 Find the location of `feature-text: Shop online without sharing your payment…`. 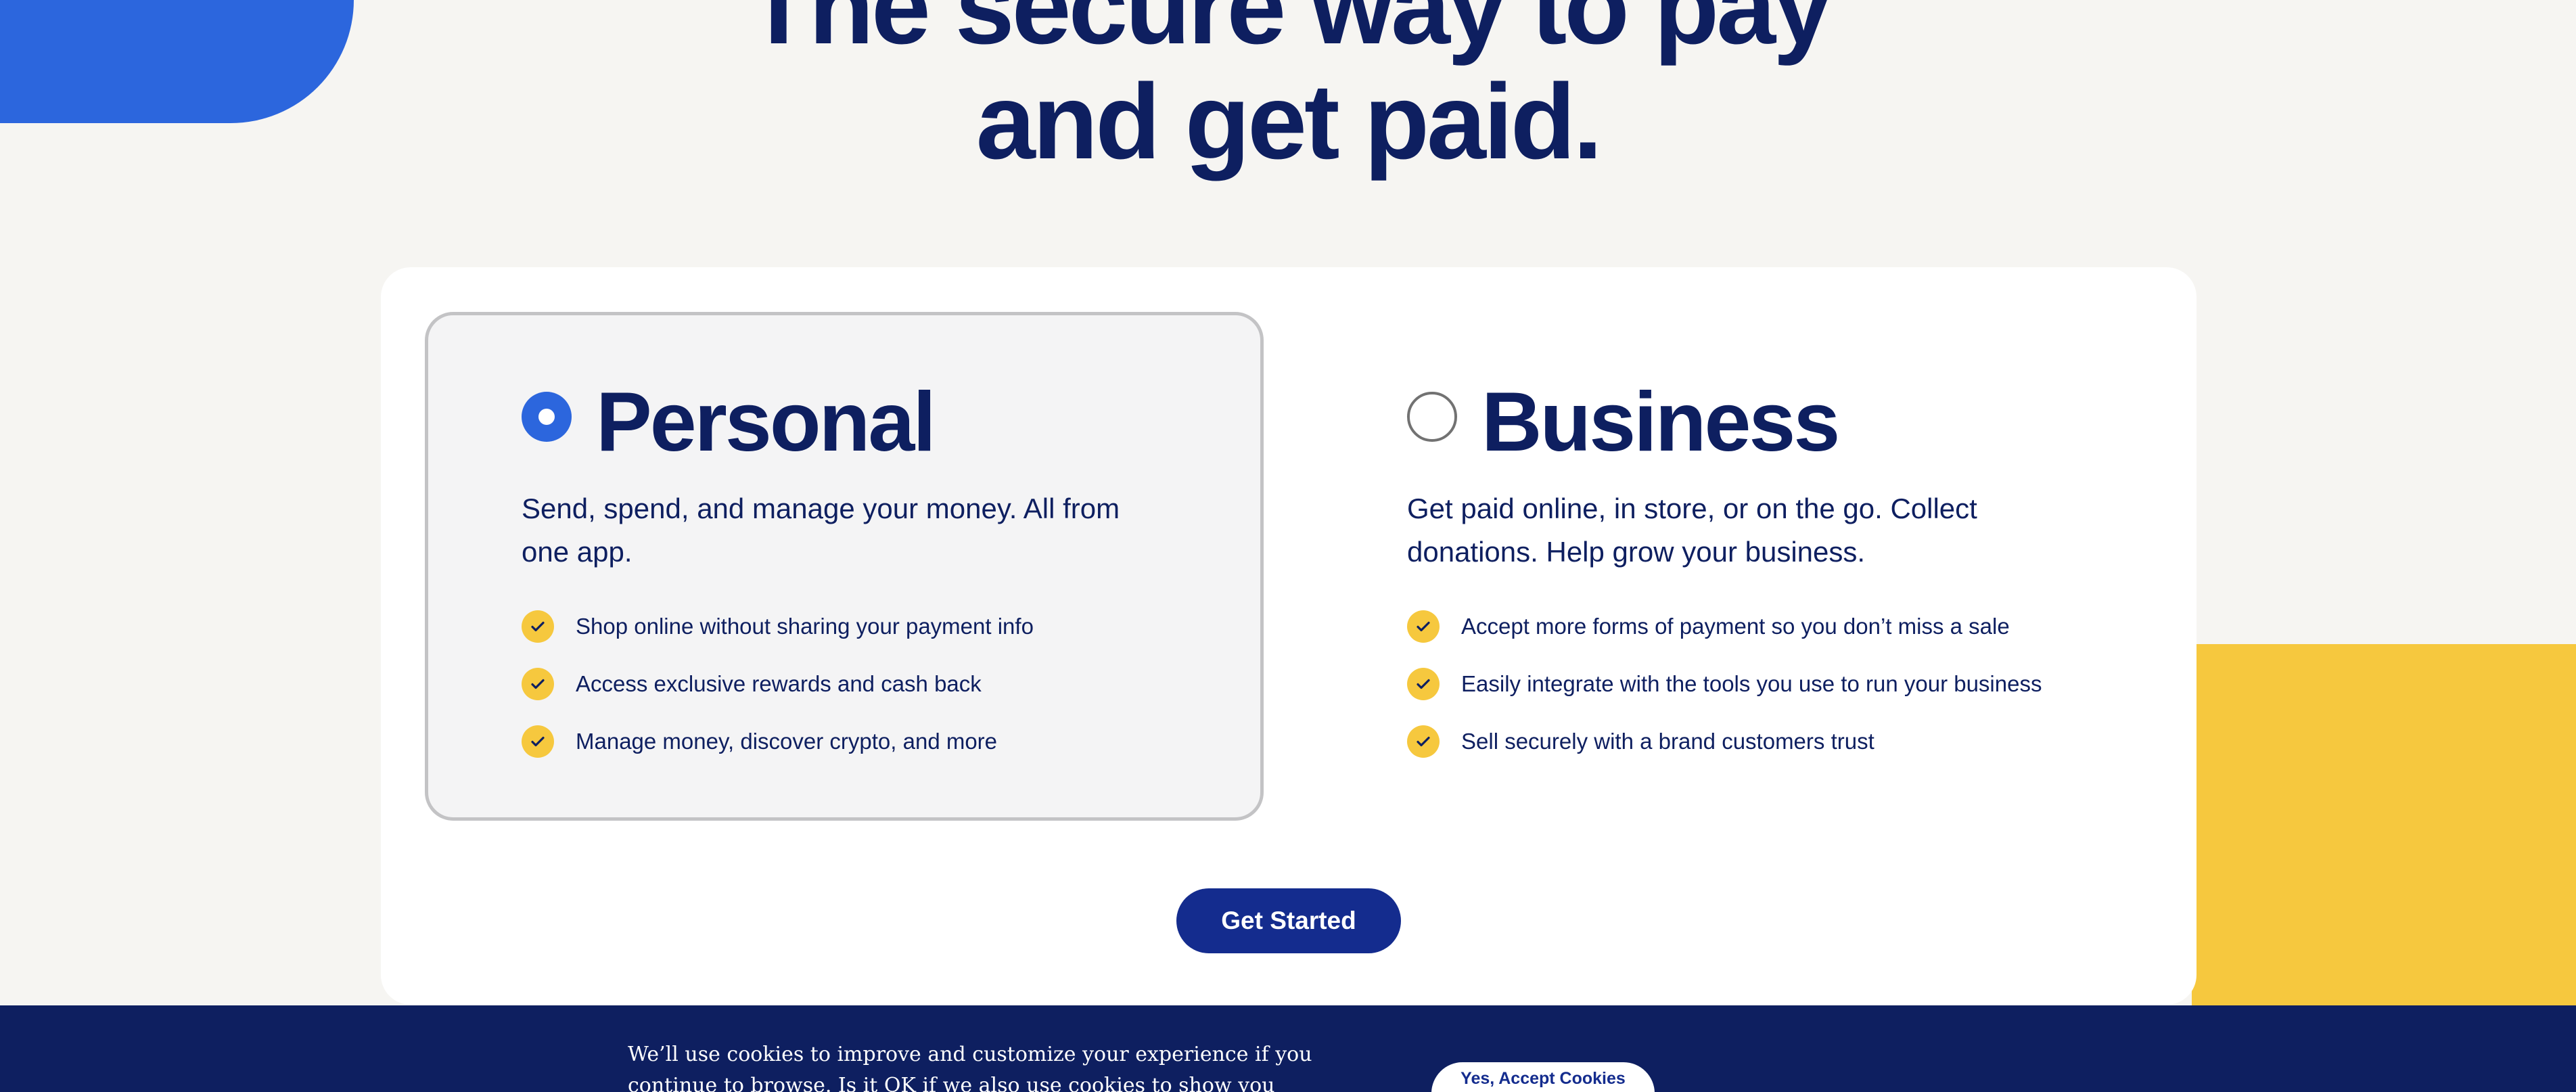

feature-text: Shop online without sharing your payment… is located at coordinates (805, 626).